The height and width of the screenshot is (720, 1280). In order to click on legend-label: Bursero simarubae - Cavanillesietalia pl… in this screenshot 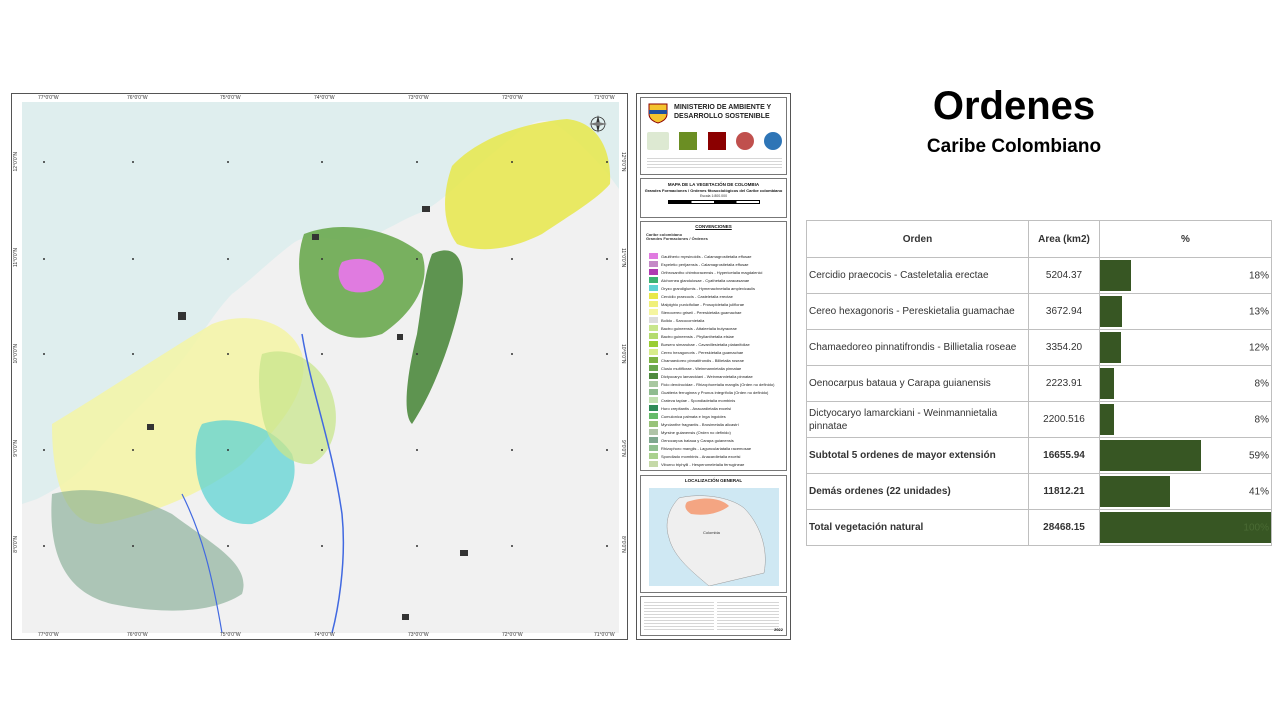, I will do `click(705, 344)`.